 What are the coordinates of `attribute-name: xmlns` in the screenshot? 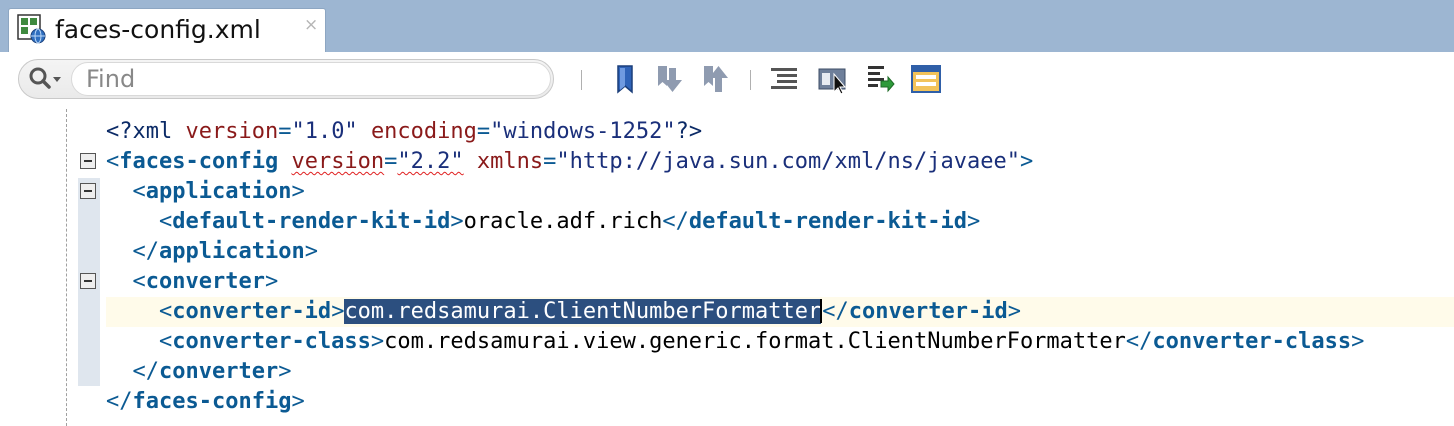 It's located at (510, 161).